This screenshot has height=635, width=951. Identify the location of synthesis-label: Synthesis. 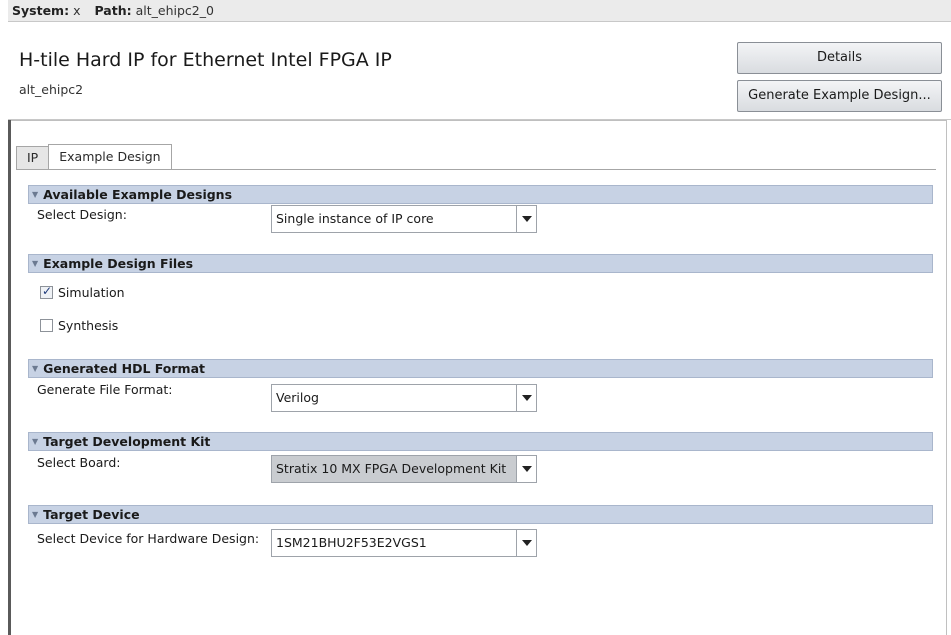
(88, 325).